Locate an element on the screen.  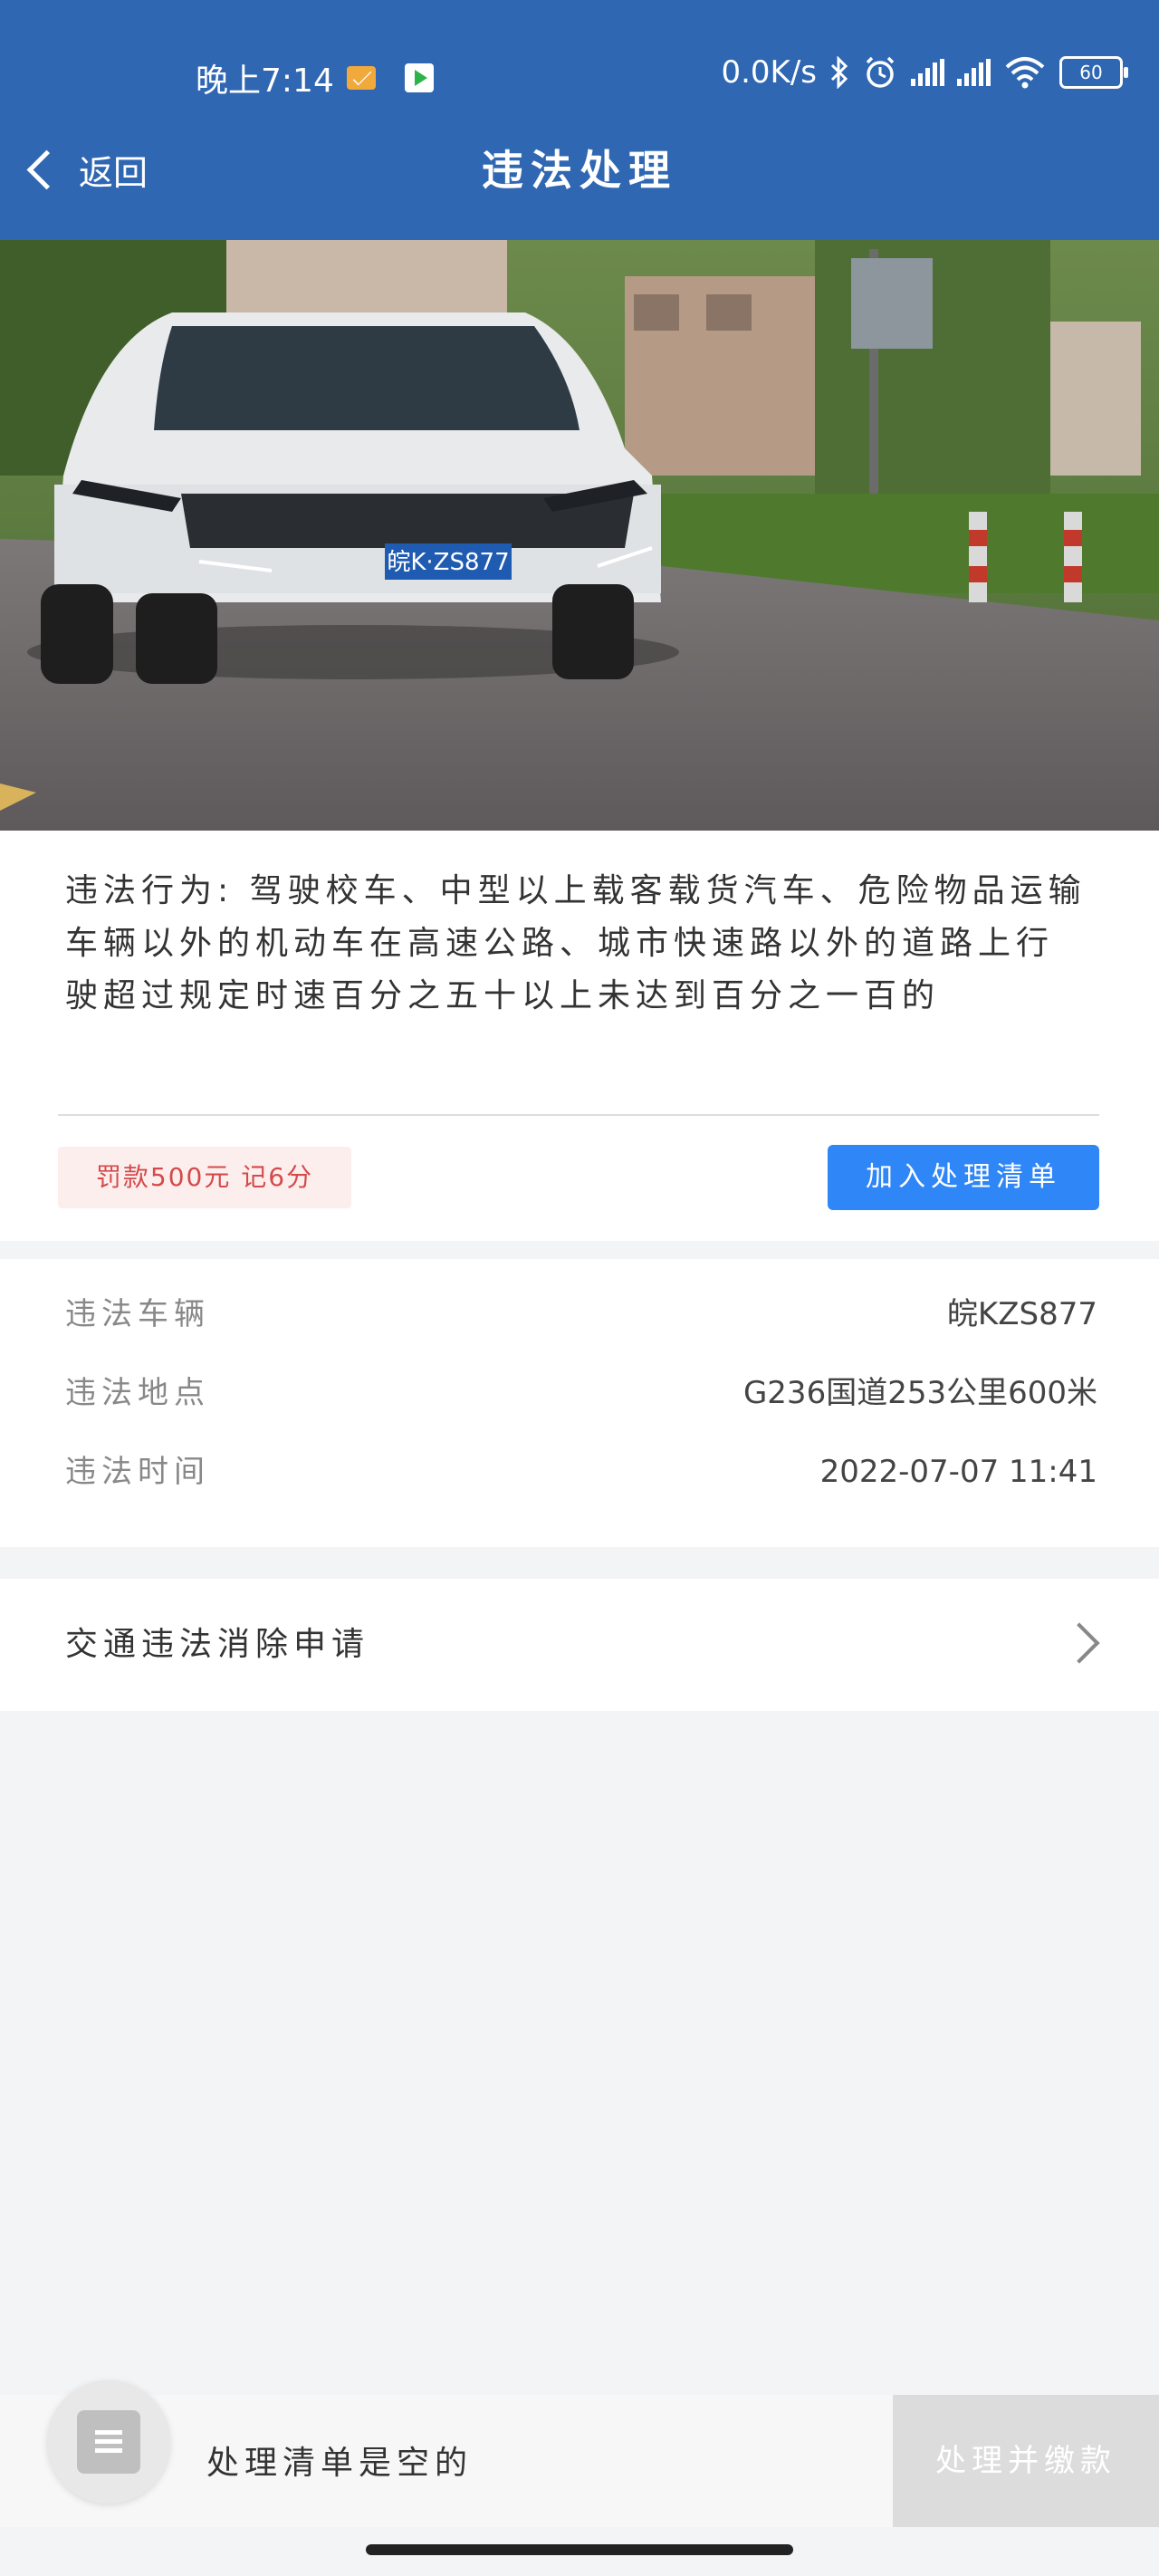
empty-list-text: 处理清单是空的 is located at coordinates (340, 2463).